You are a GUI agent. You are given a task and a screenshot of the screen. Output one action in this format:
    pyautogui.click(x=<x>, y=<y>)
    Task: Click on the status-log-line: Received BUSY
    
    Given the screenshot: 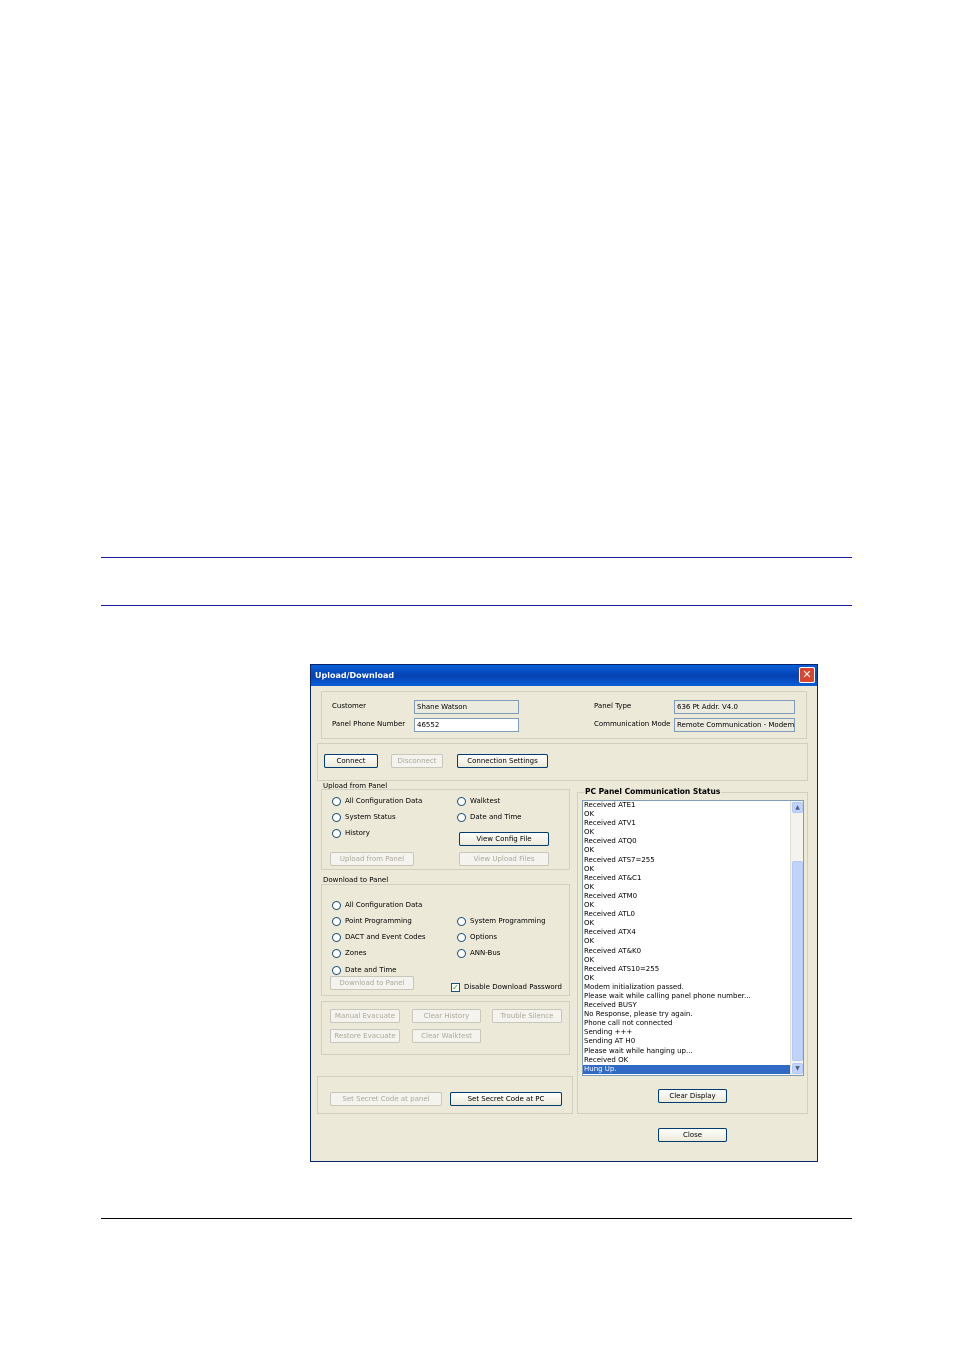 What is the action you would take?
    pyautogui.click(x=686, y=1005)
    